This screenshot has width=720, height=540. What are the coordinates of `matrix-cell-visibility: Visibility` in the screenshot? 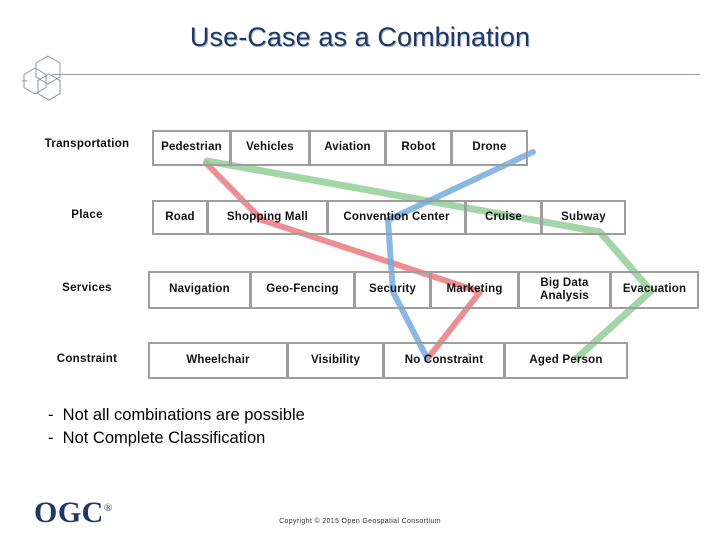 It's located at (336, 360).